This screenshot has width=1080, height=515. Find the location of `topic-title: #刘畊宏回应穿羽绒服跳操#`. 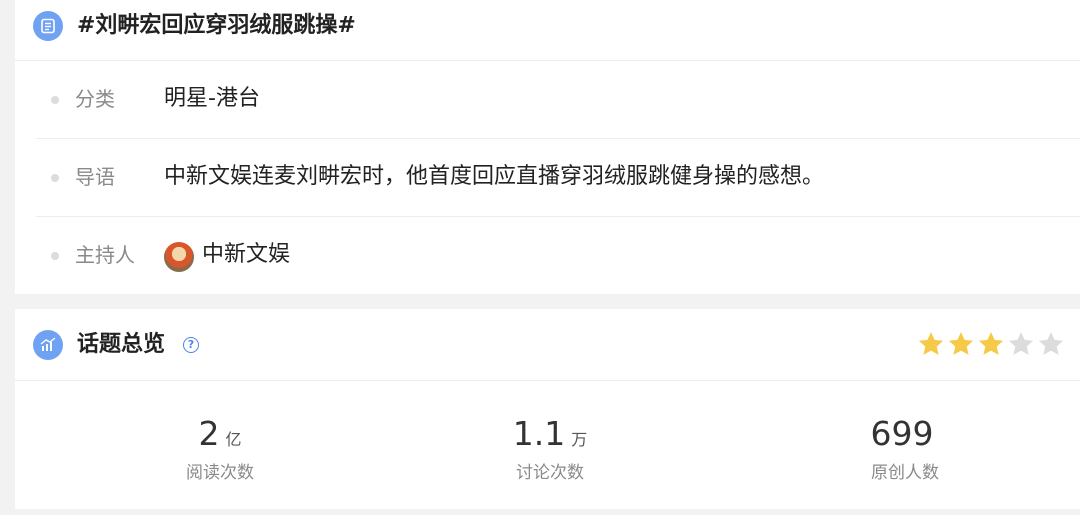

topic-title: #刘畊宏回应穿羽绒服跳操# is located at coordinates (216, 25).